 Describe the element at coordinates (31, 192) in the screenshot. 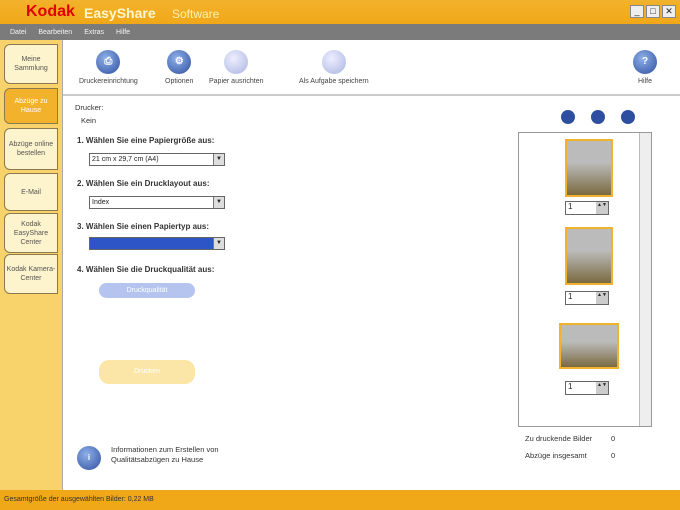

I see `tab-email: E-Mail` at that location.